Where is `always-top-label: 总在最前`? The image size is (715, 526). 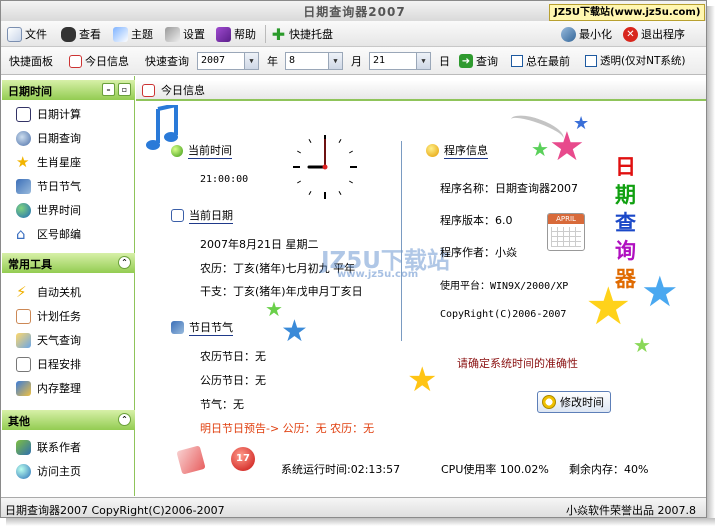 always-top-label: 总在最前 is located at coordinates (548, 61).